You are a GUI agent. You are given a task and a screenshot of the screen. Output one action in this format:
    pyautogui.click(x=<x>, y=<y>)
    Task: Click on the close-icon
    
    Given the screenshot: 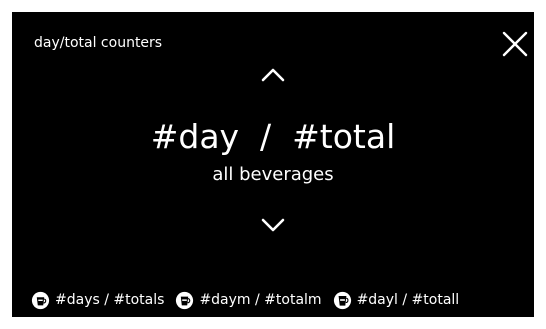 What is the action you would take?
    pyautogui.click(x=515, y=44)
    